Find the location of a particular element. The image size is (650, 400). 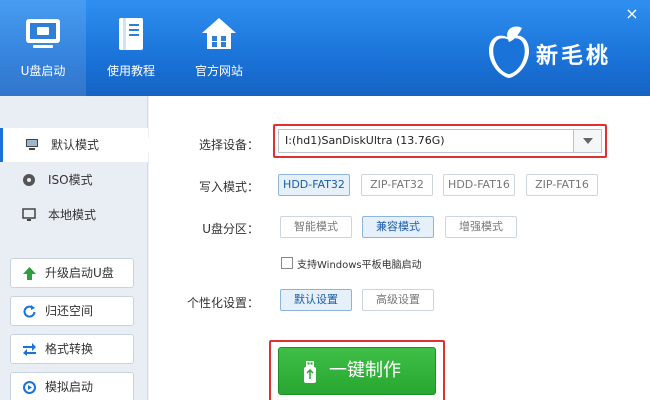

nav-u-disk-boot: U盘启动 is located at coordinates (43, 48).